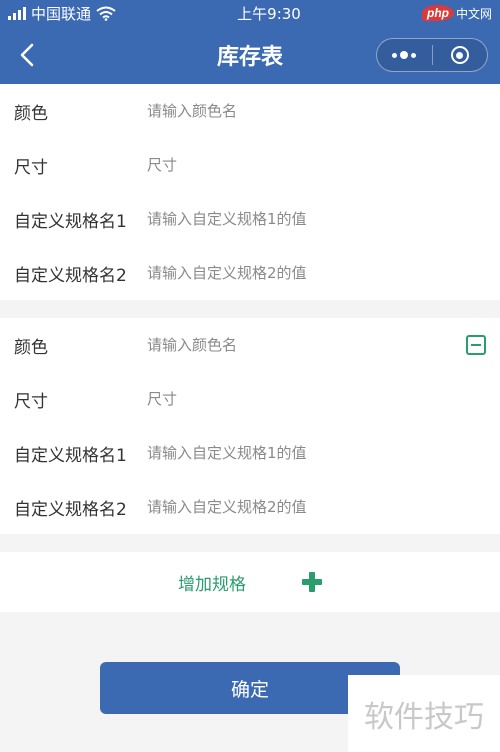 The height and width of the screenshot is (752, 500). I want to click on php-logo: php, so click(437, 13).